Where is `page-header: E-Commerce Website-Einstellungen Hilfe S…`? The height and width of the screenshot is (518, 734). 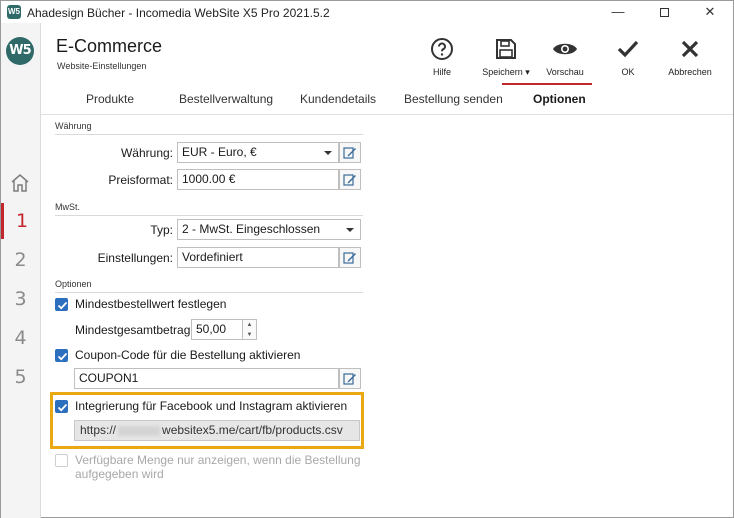
page-header: E-Commerce Website-Einstellungen Hilfe S… is located at coordinates (387, 54).